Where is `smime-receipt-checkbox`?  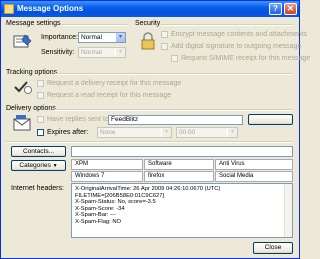
smime-receipt-checkbox is located at coordinates (174, 58).